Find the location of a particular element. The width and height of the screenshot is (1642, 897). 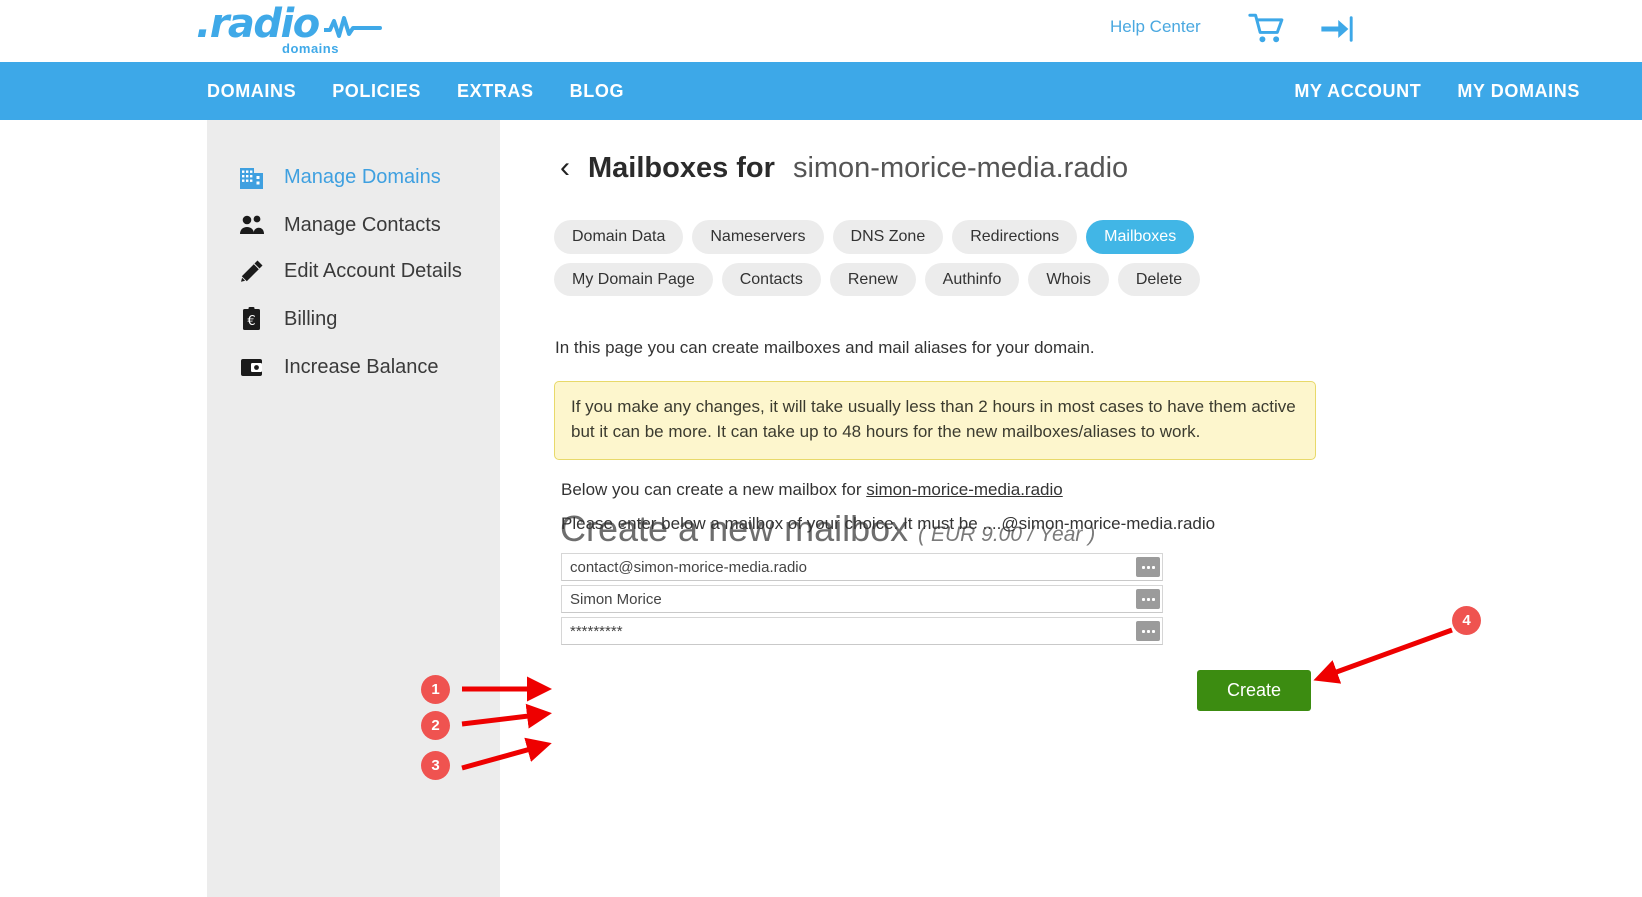

sidebar-item-billing: € Billing is located at coordinates (287, 319).